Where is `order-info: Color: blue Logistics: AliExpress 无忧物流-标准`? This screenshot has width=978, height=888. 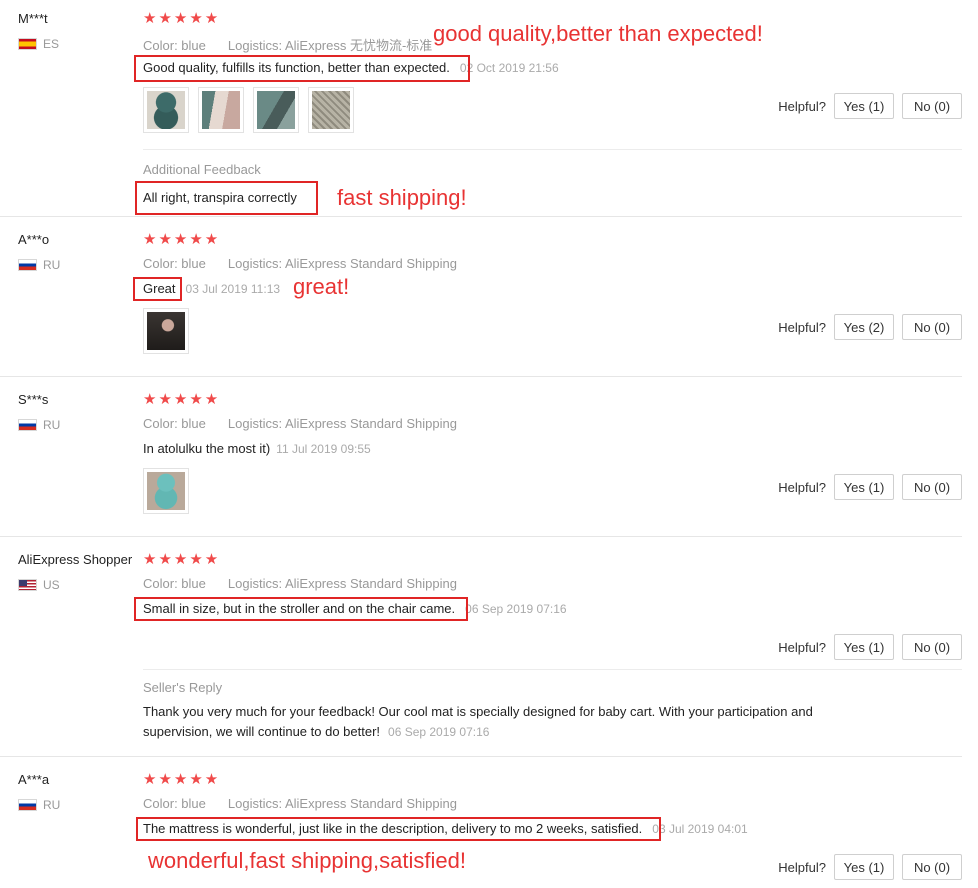
order-info: Color: blue Logistics: AliExpress 无忧物流-标准 is located at coordinates (287, 44).